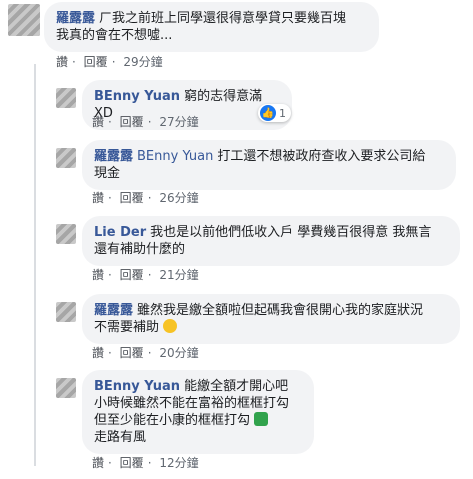 Image resolution: width=473 pixels, height=479 pixels. I want to click on reply-actions: 讚 · 回覆 · 20分鐘, so click(145, 353).